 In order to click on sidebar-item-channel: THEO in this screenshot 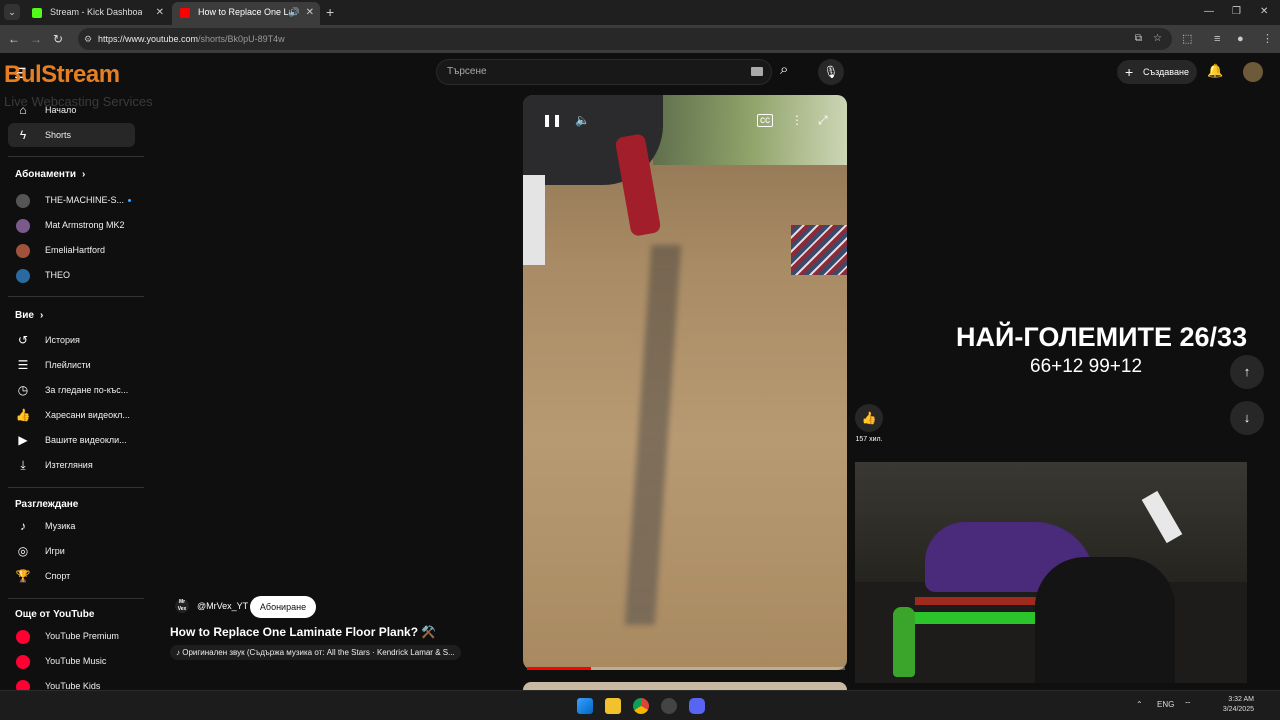, I will do `click(71, 275)`.